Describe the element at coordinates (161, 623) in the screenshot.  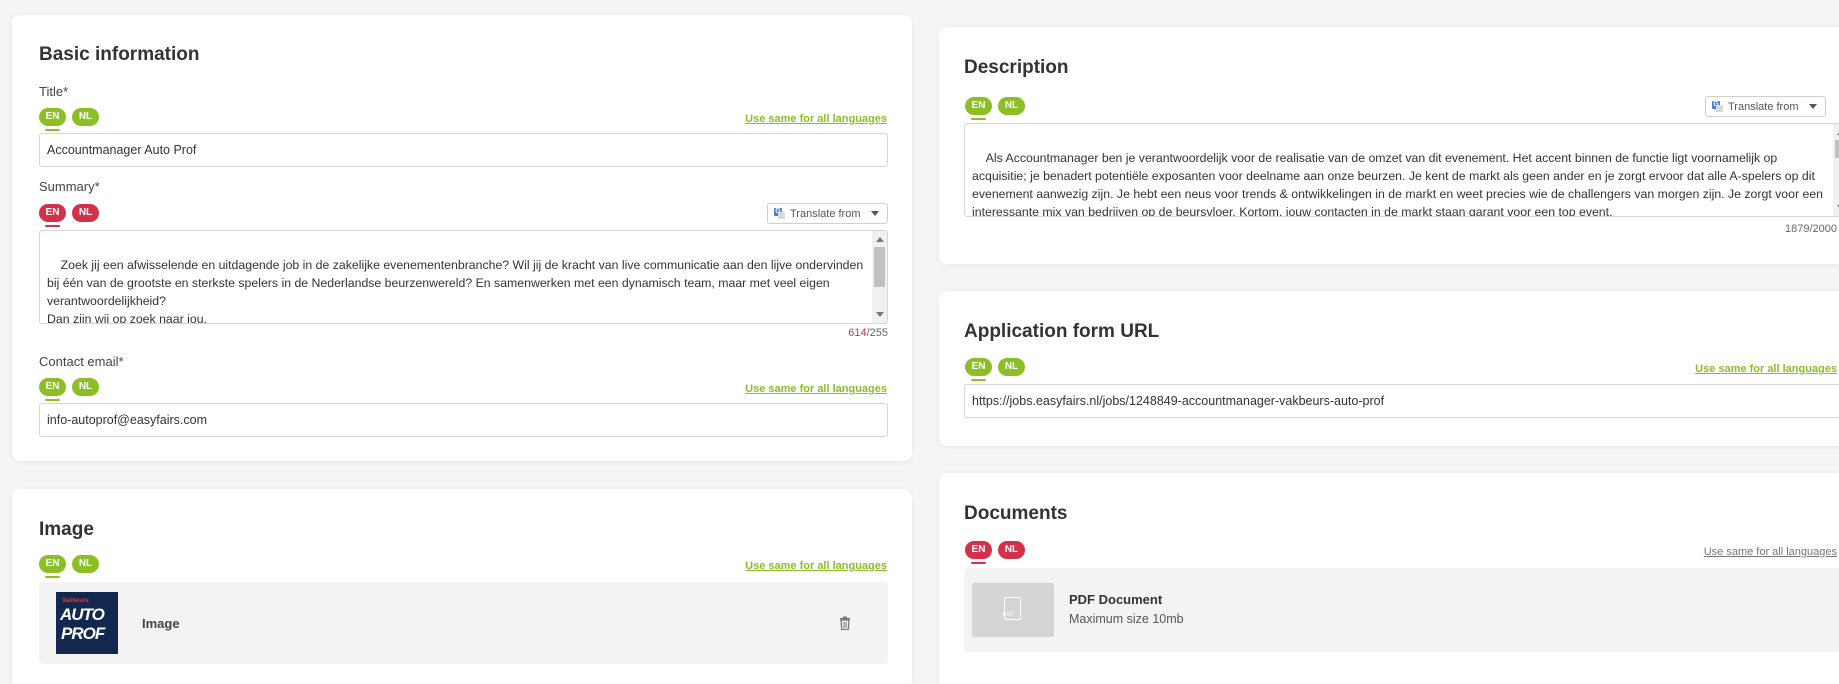
I see `image-item-label: Image` at that location.